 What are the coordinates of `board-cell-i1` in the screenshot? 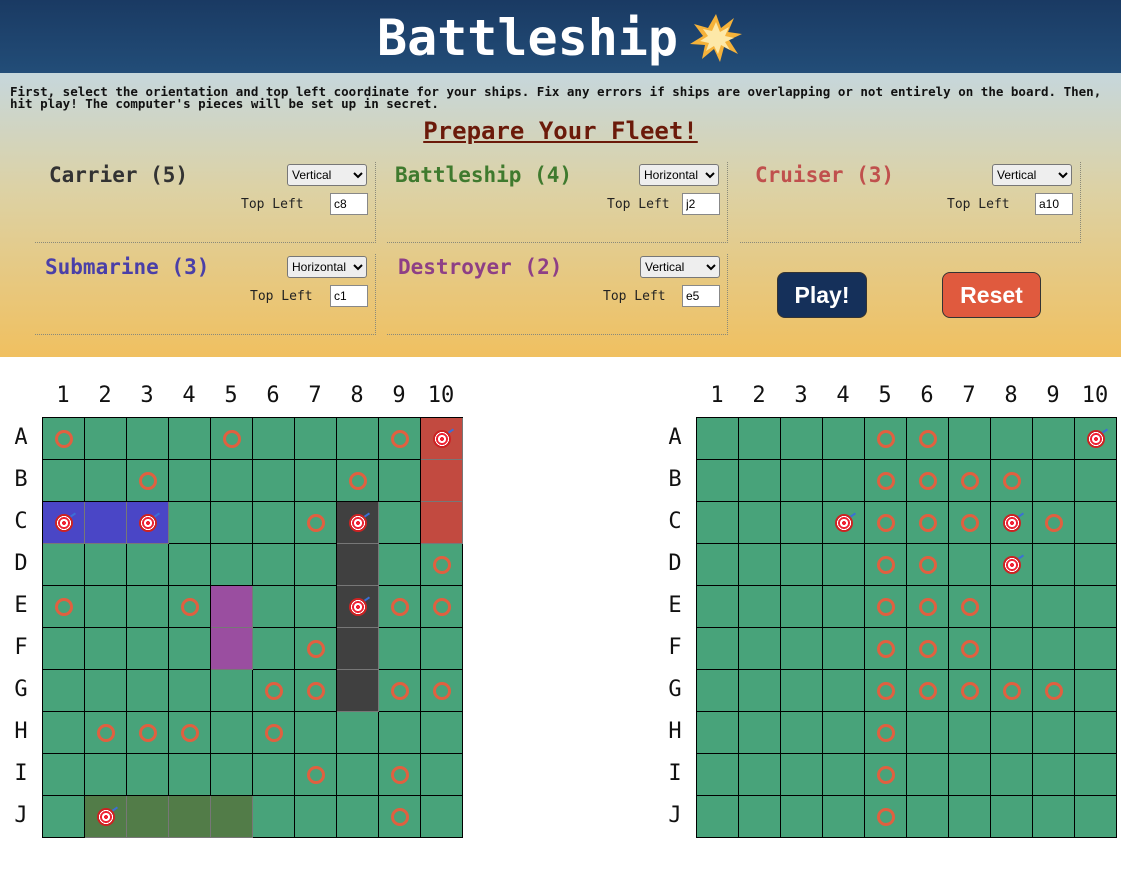 It's located at (718, 775).